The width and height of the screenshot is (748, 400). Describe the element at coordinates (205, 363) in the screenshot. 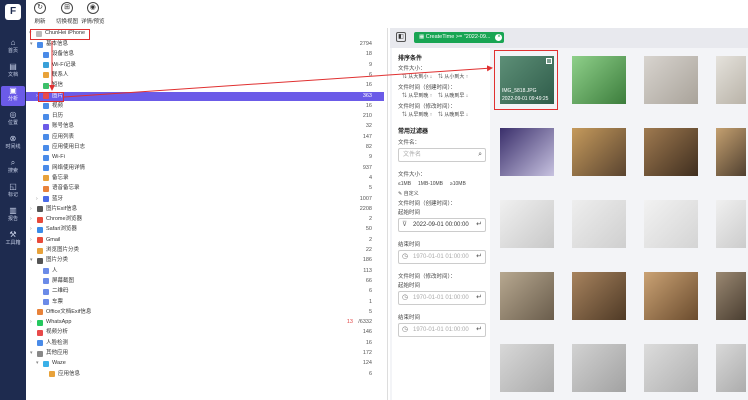

I see `tree-row: ▾ Waze 124` at that location.